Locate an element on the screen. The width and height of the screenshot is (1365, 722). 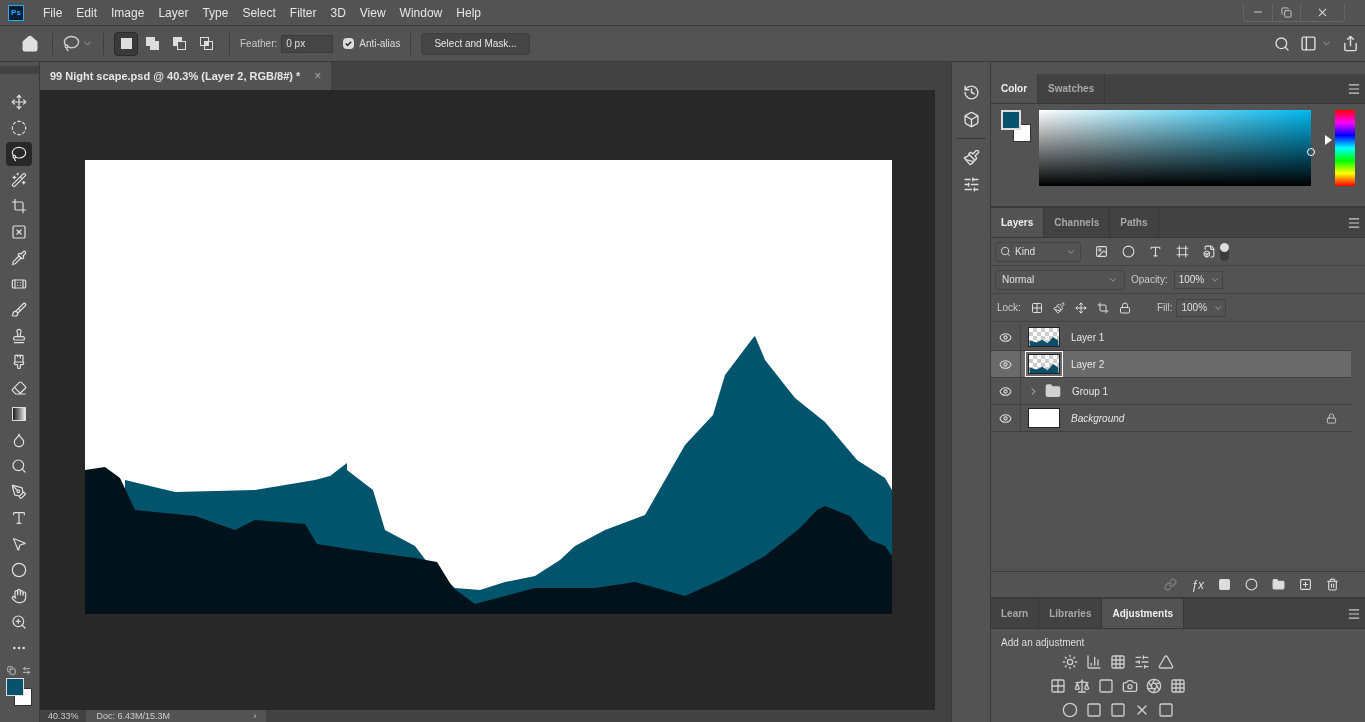
share-icon is located at coordinates (1350, 43).